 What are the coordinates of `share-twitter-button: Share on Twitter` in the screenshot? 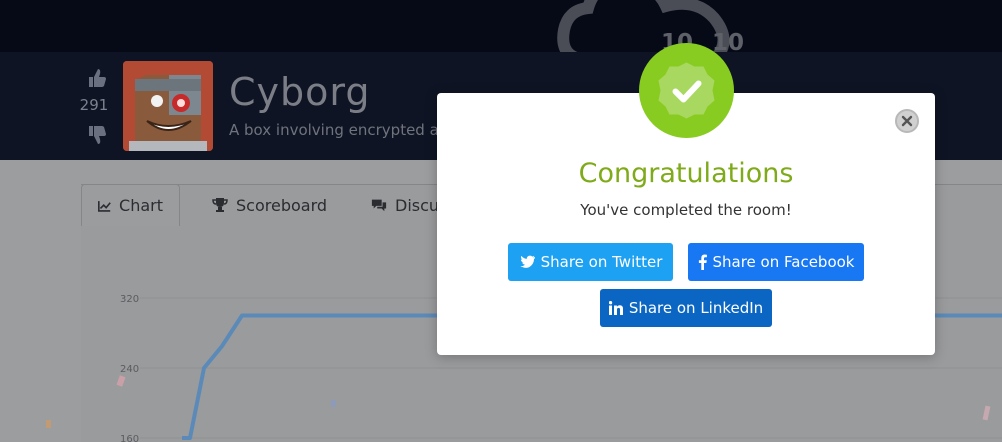 It's located at (590, 262).